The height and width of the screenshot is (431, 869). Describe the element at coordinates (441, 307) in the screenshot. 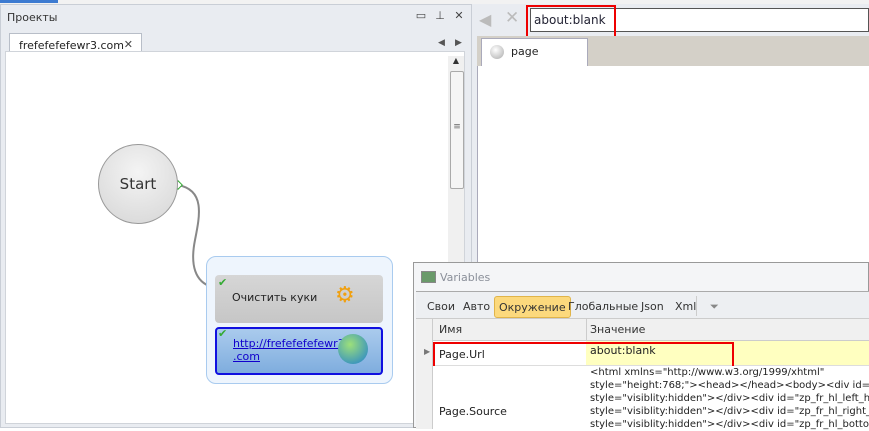

I see `tab-own: Свои` at that location.